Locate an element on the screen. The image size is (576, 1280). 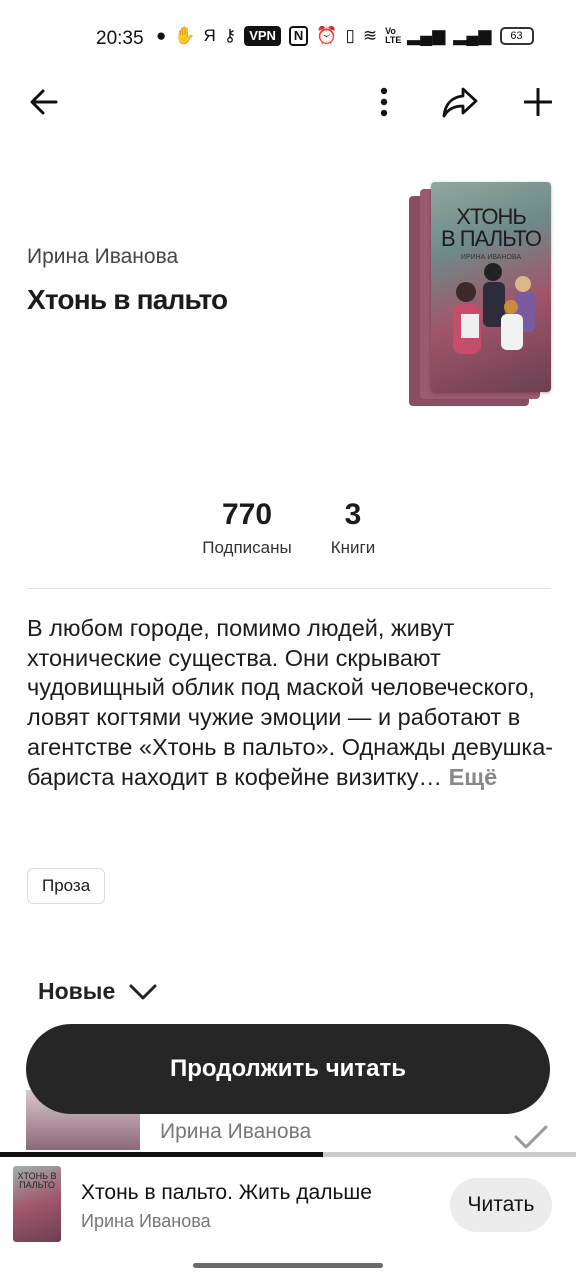
check-icon is located at coordinates (531, 1137).